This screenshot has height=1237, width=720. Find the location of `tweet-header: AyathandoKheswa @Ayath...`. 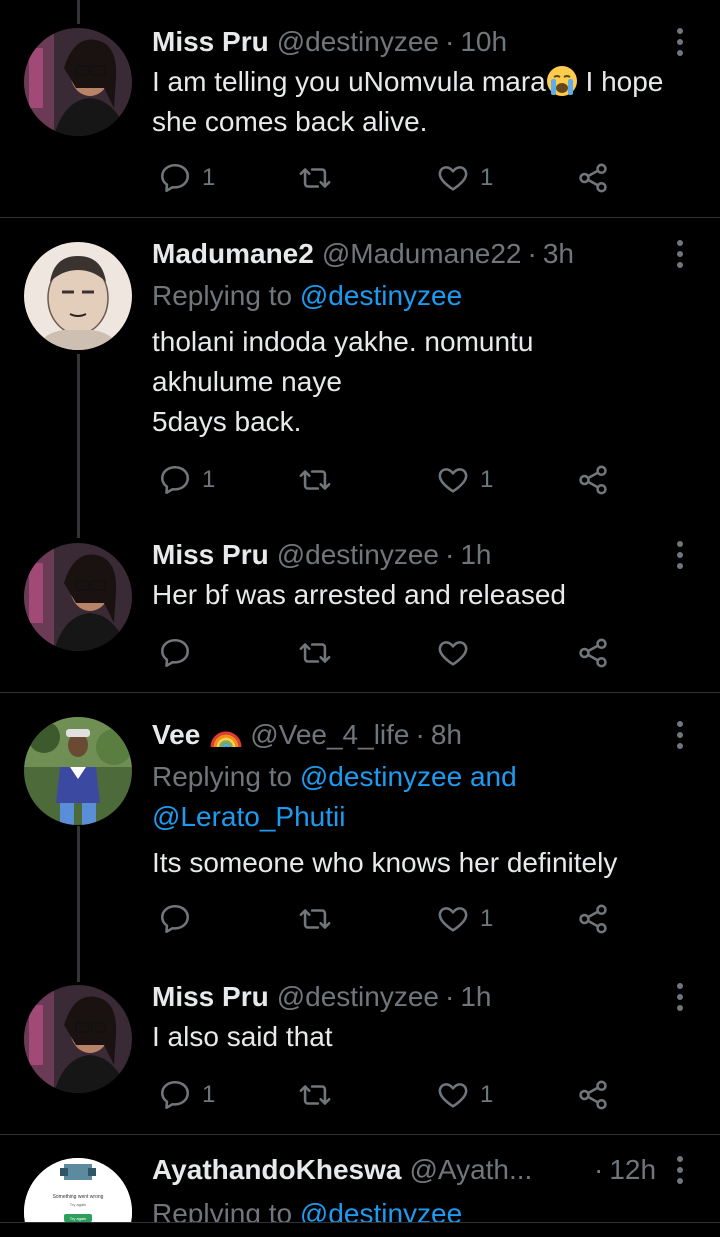

tweet-header: AyathandoKheswa @Ayath... is located at coordinates (342, 1170).